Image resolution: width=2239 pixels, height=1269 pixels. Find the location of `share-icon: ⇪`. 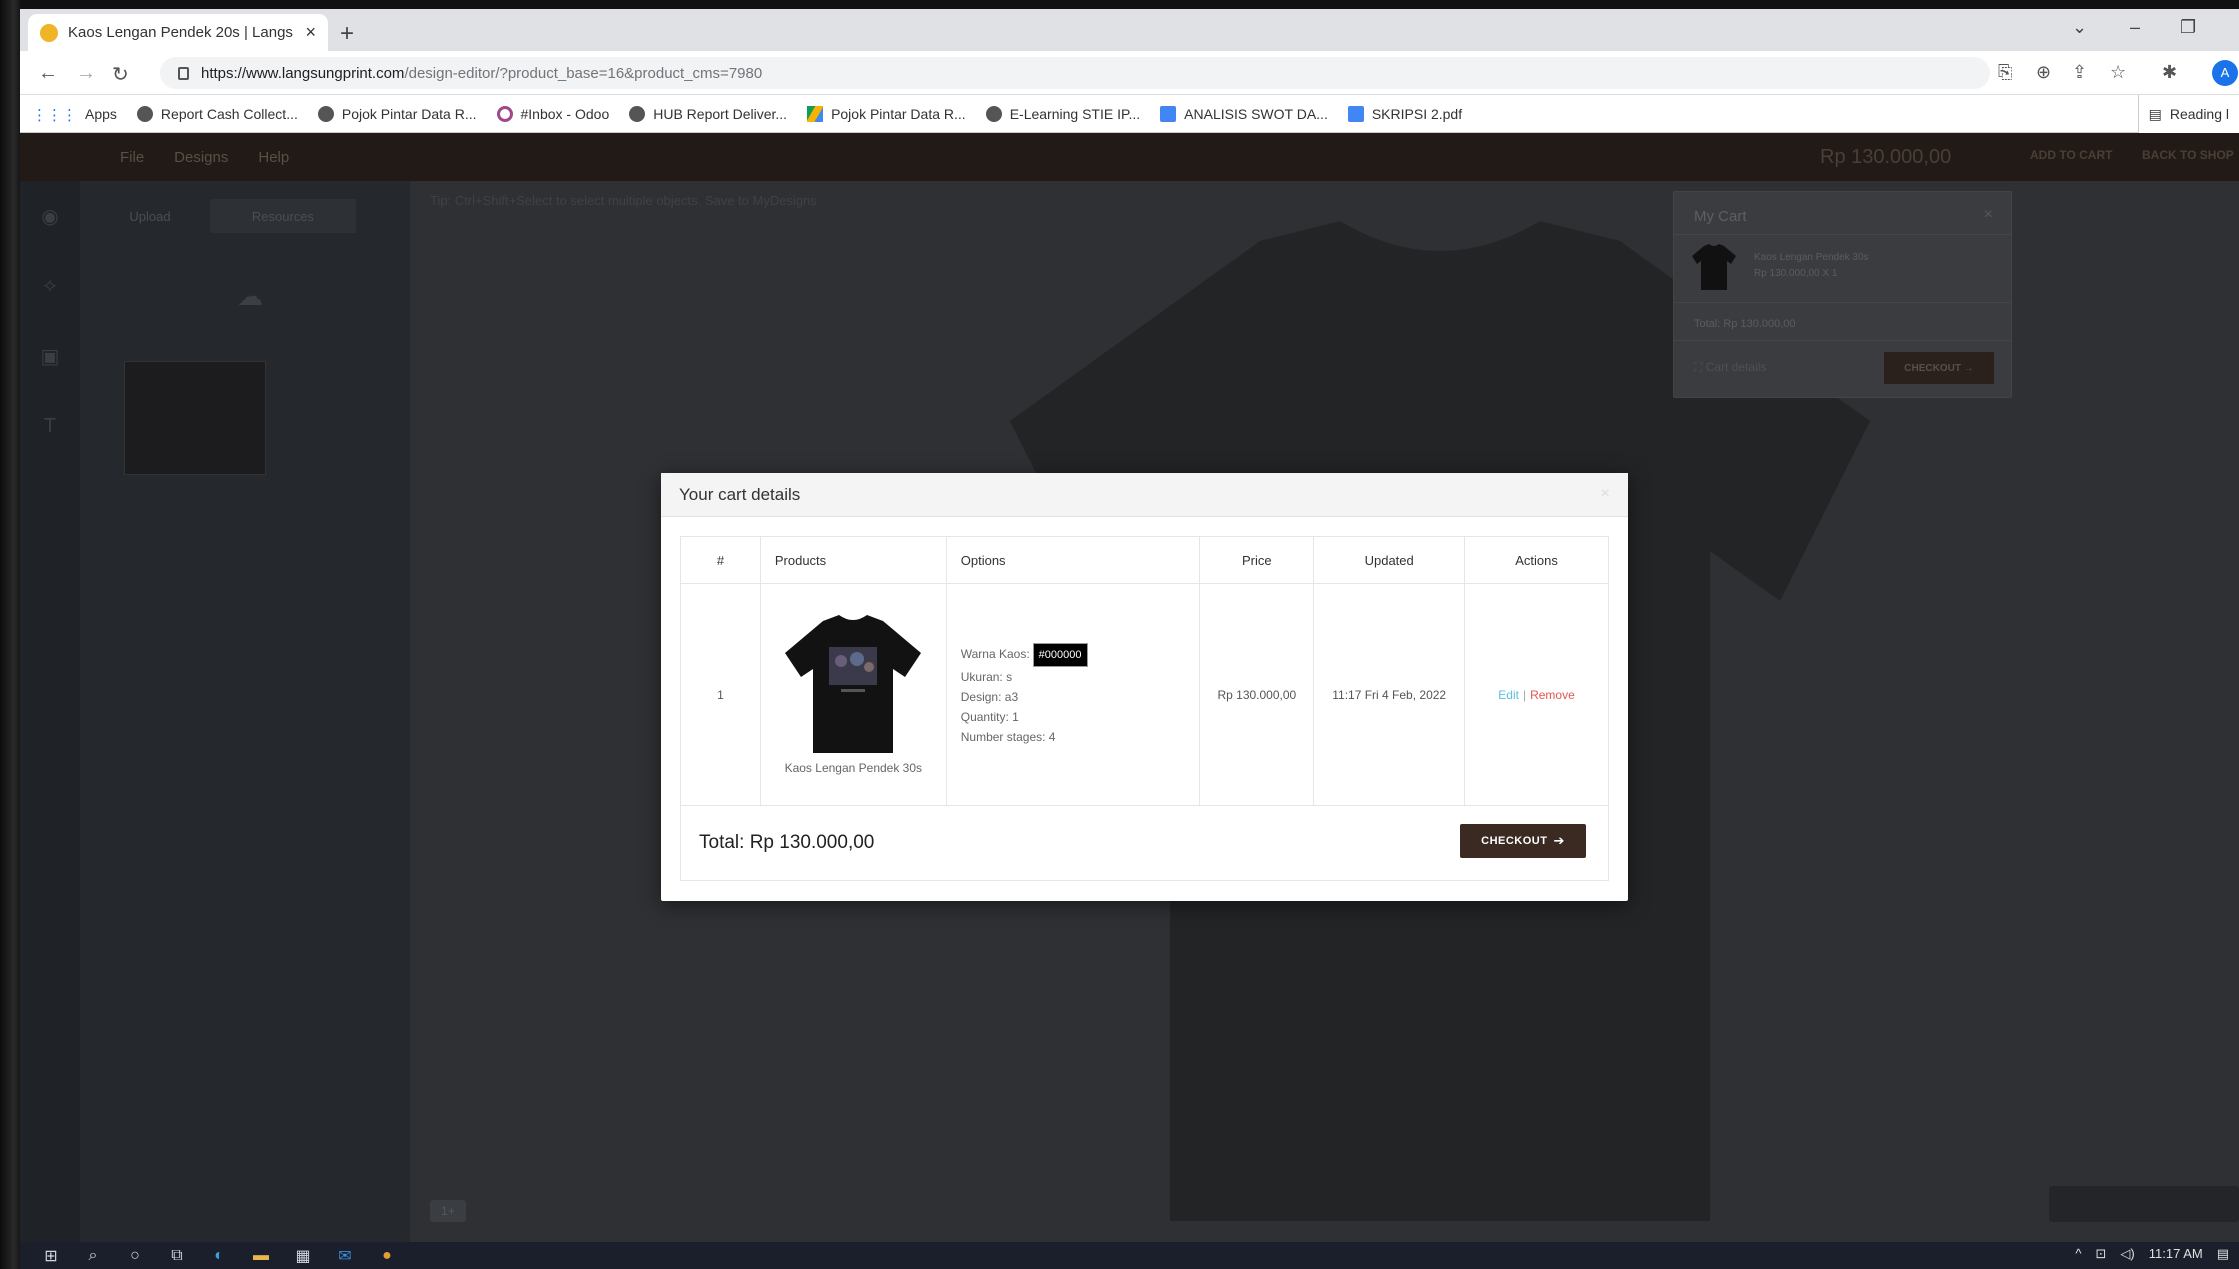

share-icon: ⇪ is located at coordinates (2079, 72).